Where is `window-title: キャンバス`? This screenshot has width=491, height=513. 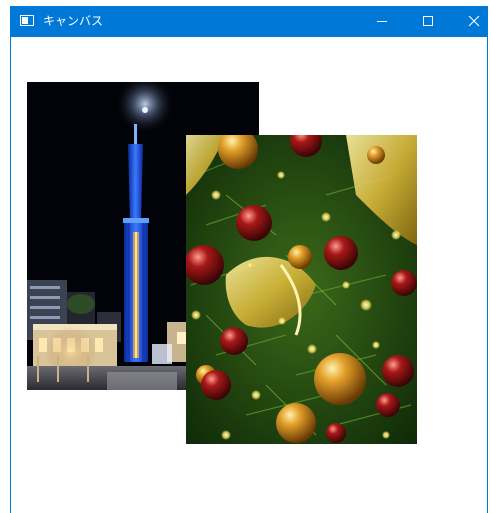
window-title: キャンバス is located at coordinates (73, 21).